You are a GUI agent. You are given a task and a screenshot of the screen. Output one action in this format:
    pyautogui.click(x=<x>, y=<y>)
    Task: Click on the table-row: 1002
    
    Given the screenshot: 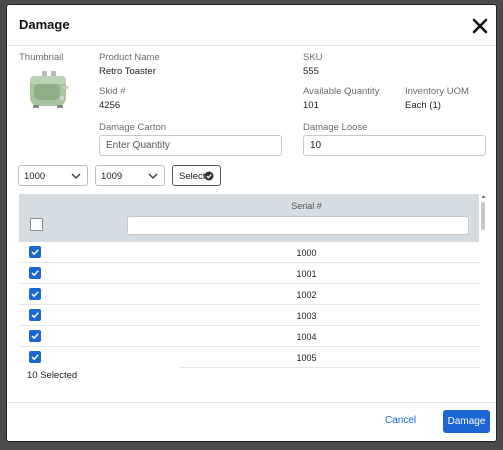 What is the action you would take?
    pyautogui.click(x=249, y=294)
    